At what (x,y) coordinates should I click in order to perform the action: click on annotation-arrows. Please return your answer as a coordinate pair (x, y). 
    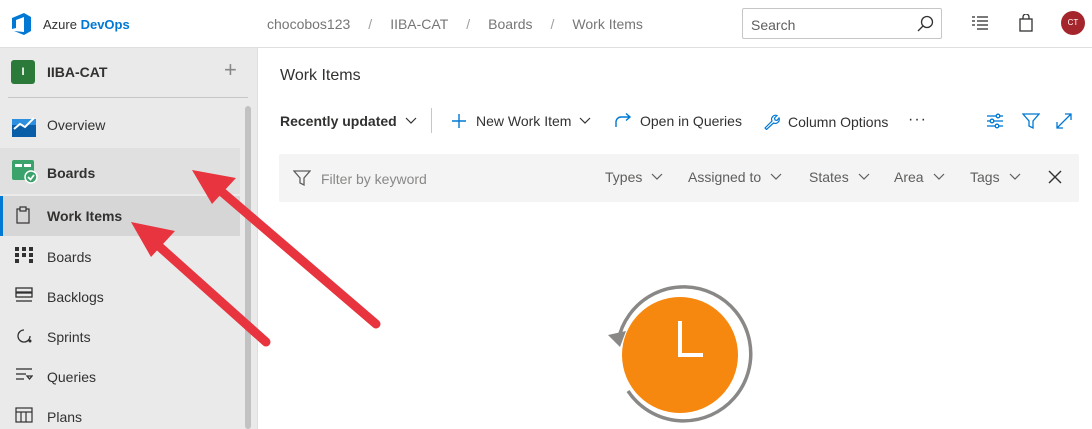
    Looking at the image, I should click on (256, 258).